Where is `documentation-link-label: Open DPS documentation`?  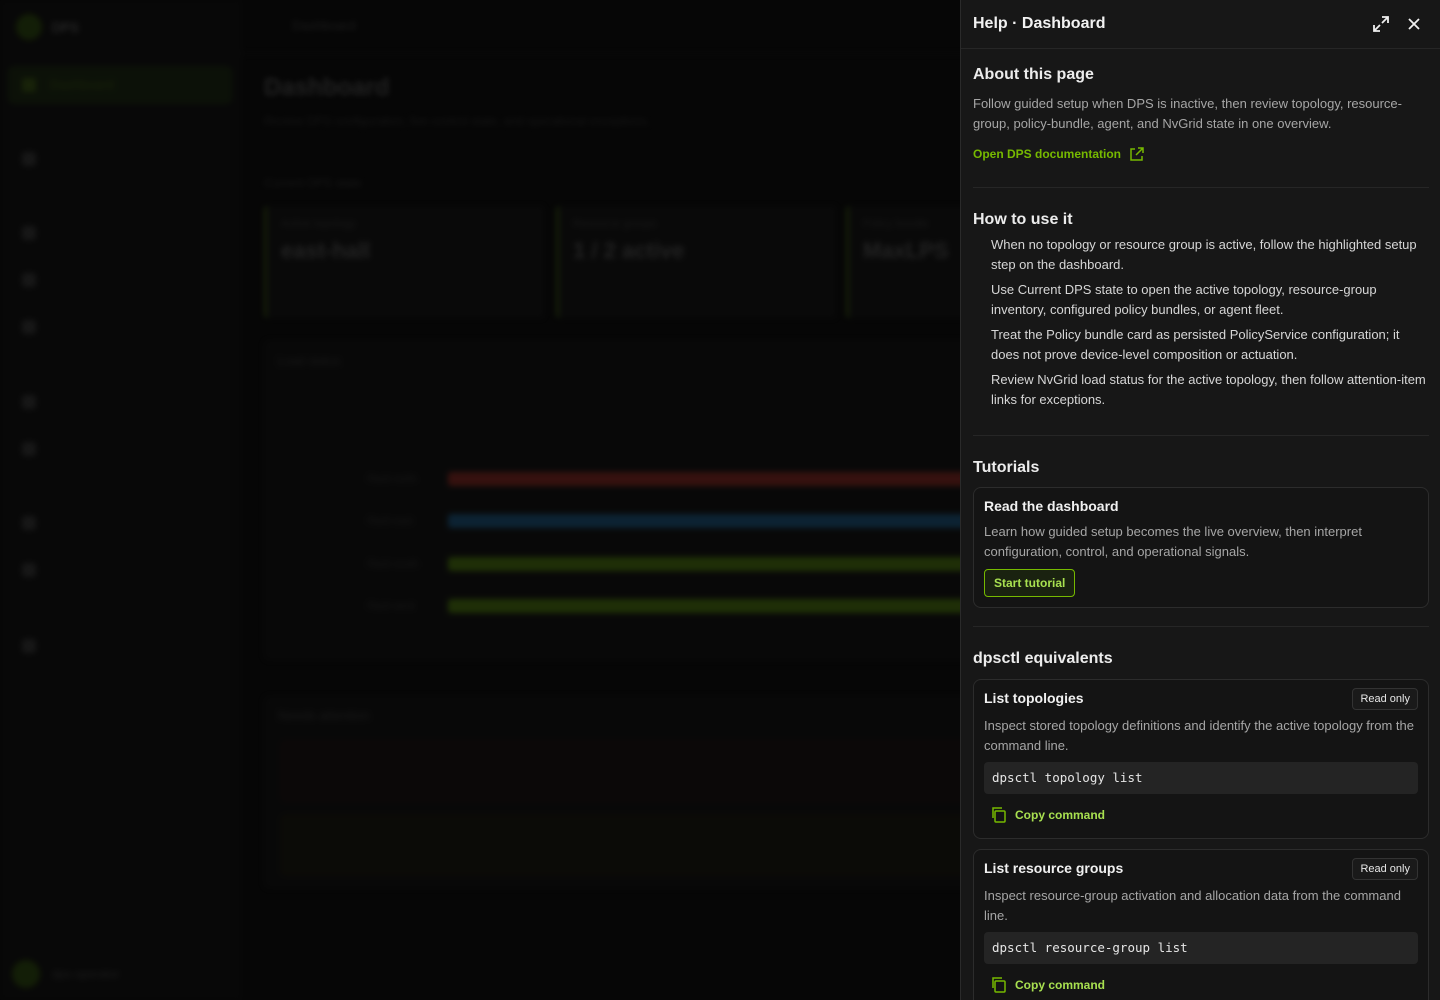 documentation-link-label: Open DPS documentation is located at coordinates (1047, 154).